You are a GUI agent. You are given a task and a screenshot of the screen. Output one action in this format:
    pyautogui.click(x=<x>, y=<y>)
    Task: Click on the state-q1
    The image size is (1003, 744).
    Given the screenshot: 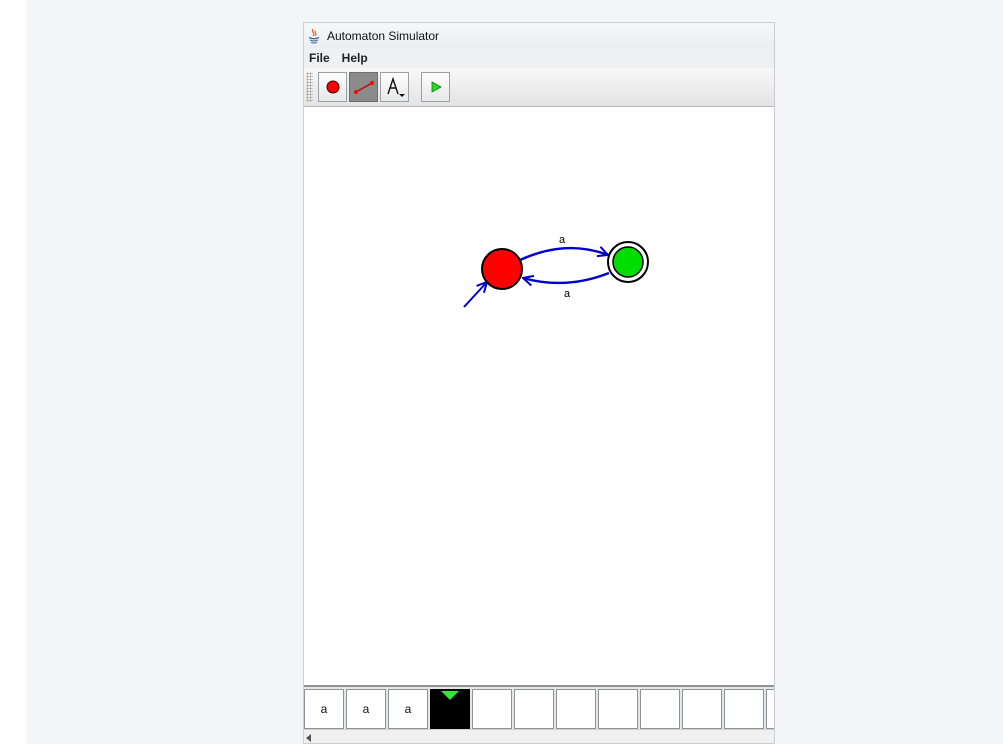 What is the action you would take?
    pyautogui.click(x=628, y=262)
    